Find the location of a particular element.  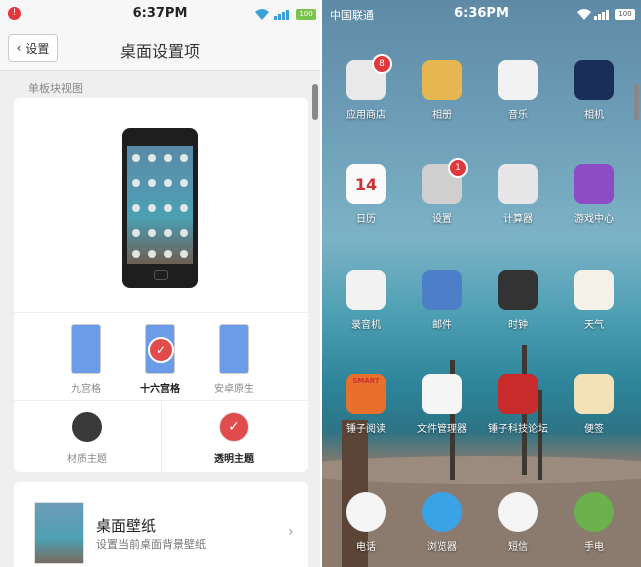

calendar-icon: 14 is located at coordinates (366, 184).